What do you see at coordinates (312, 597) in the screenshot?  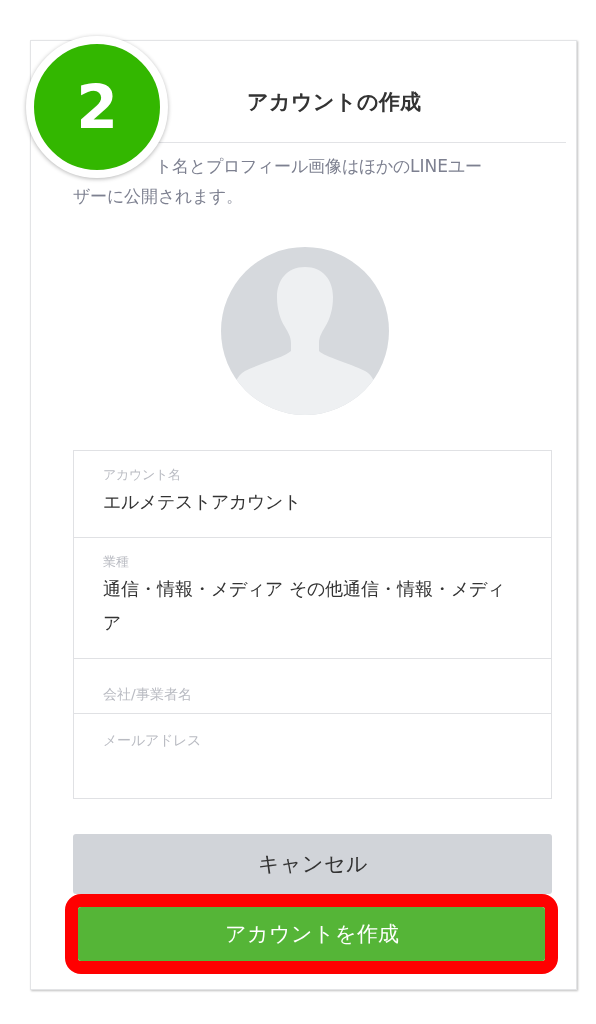 I see `input-field: 業種 通信・情報・メディア その他通信・情報・メディア` at bounding box center [312, 597].